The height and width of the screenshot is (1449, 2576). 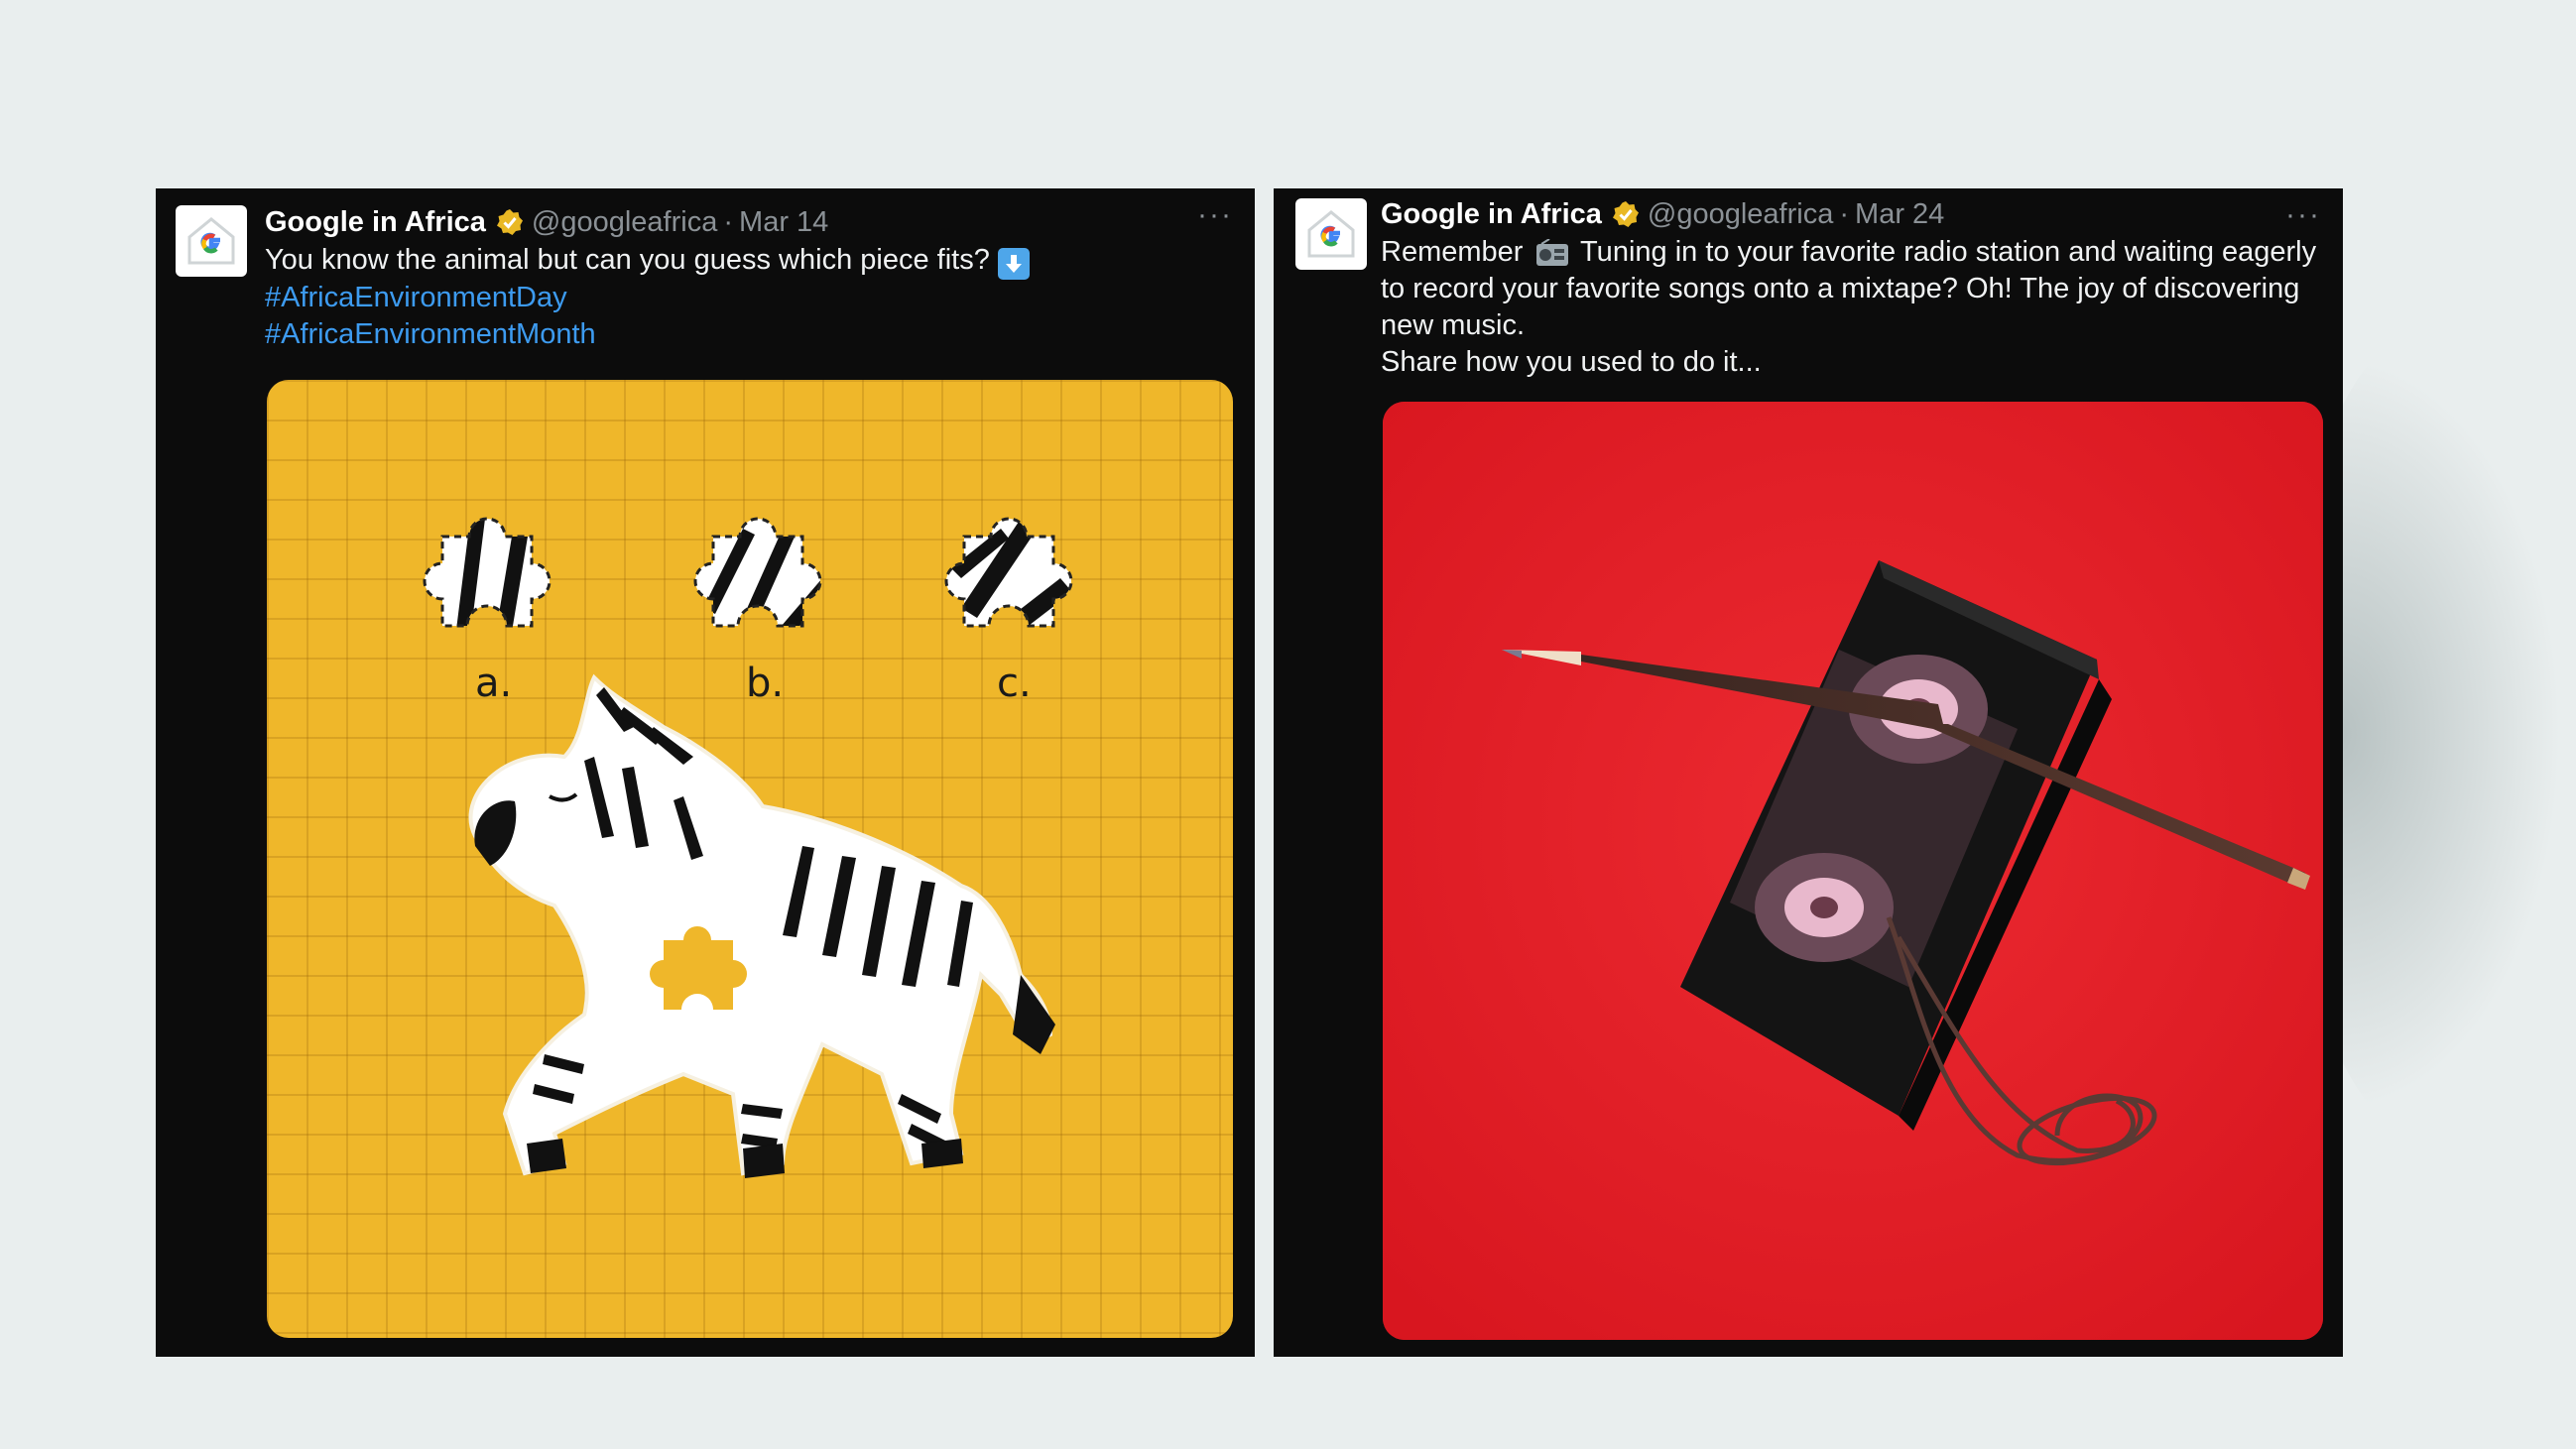 I want to click on tweet-date: Mar 14, so click(x=783, y=222).